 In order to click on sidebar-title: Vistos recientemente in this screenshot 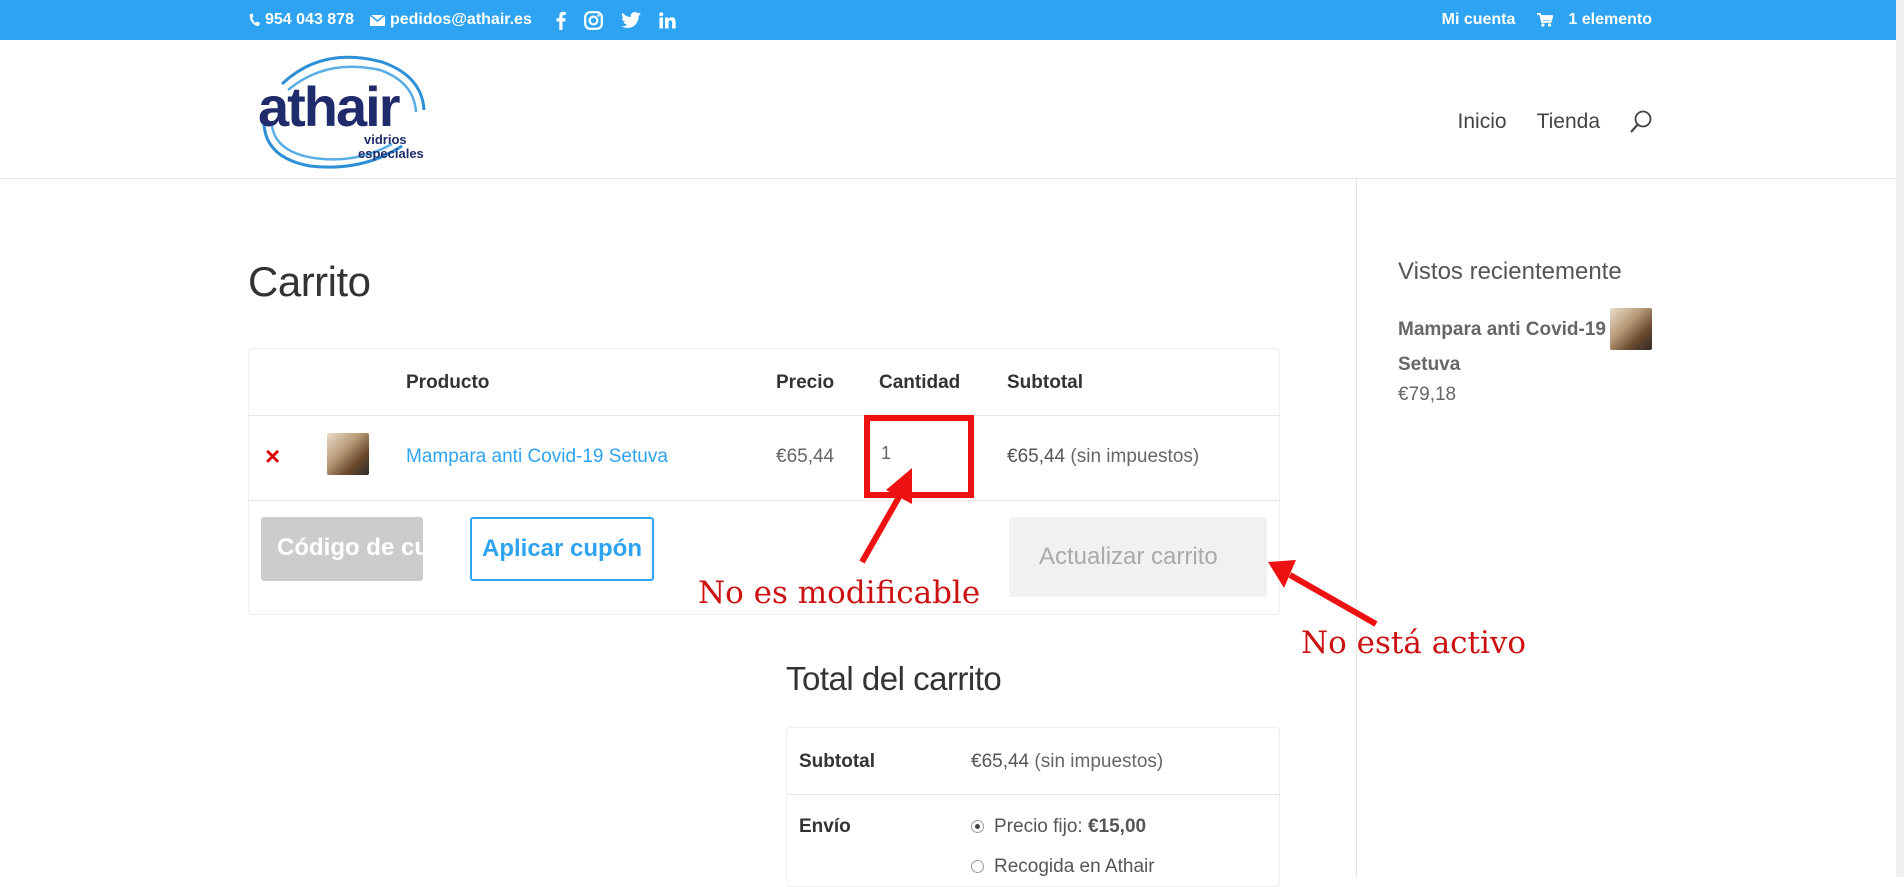, I will do `click(1510, 271)`.